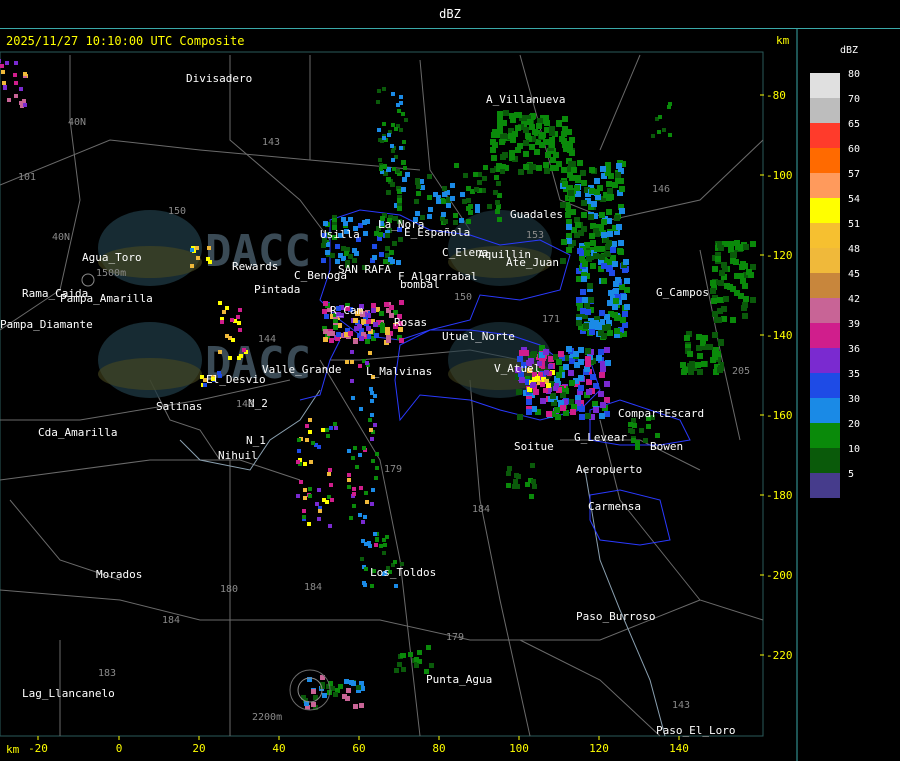 This screenshot has width=900, height=761. Describe the element at coordinates (358, 748) in the screenshot. I see `x-tick-label: 60` at that location.